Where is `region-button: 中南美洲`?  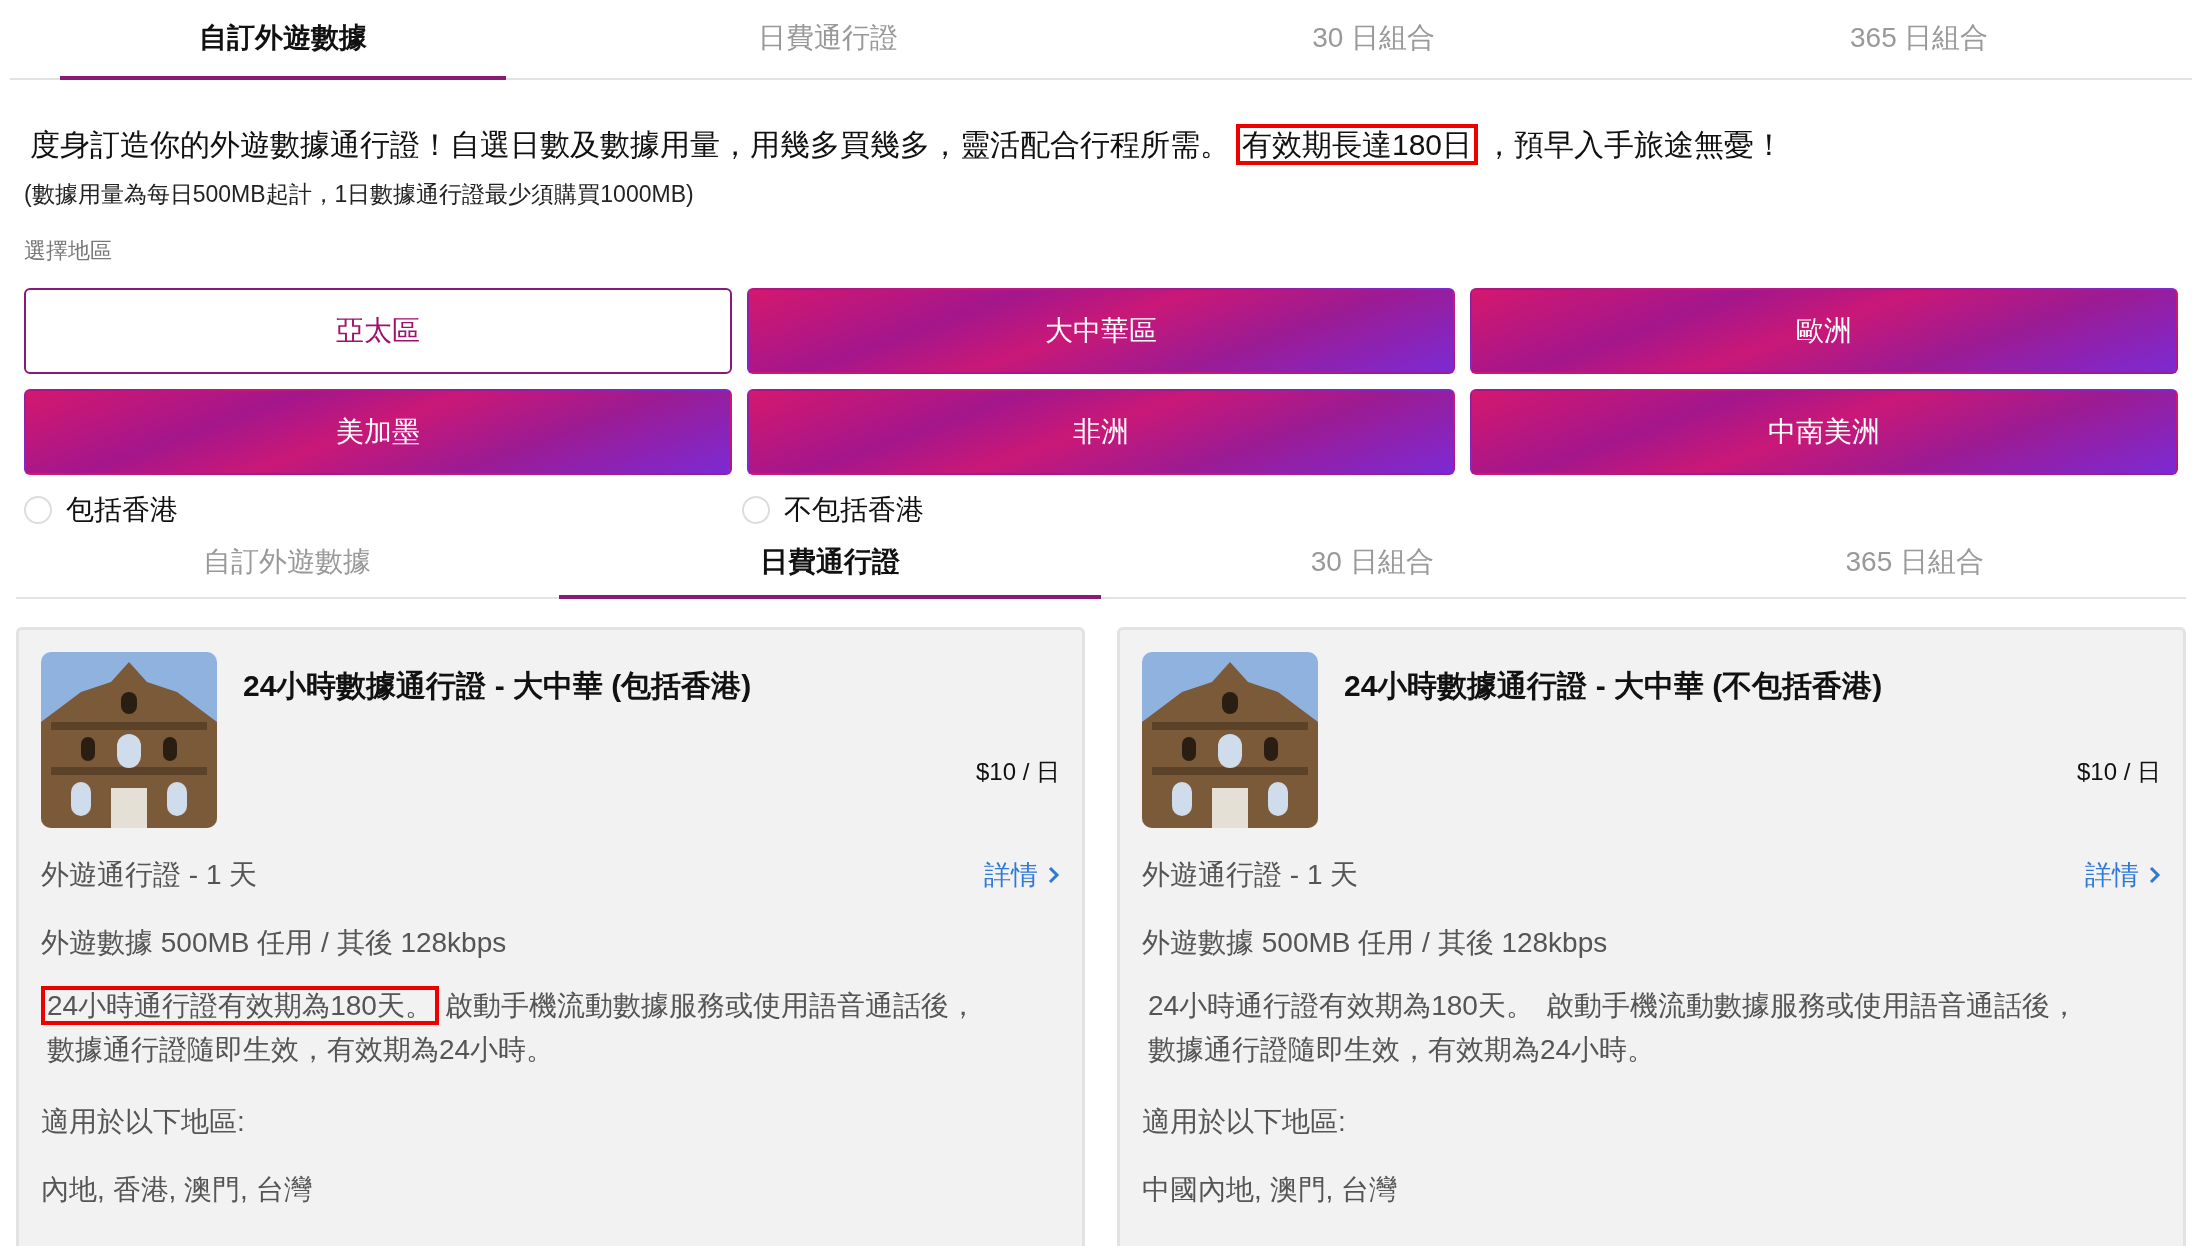
region-button: 中南美洲 is located at coordinates (1824, 432).